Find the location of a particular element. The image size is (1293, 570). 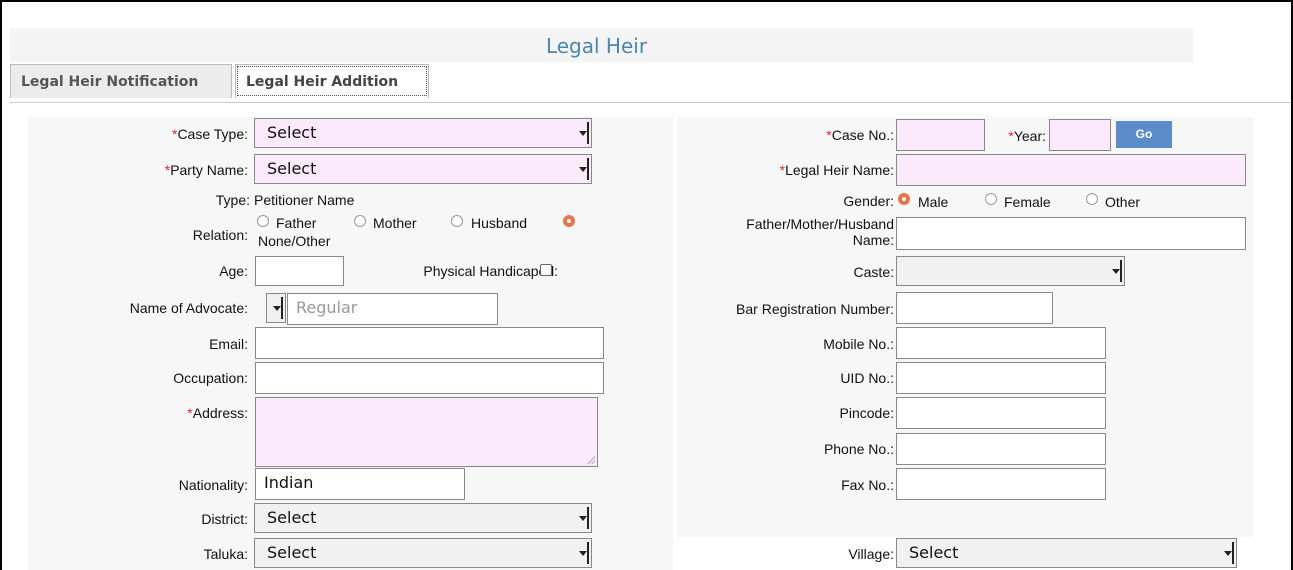

physical-handicaped-label: Physical Handicaped: is located at coordinates (490, 271).